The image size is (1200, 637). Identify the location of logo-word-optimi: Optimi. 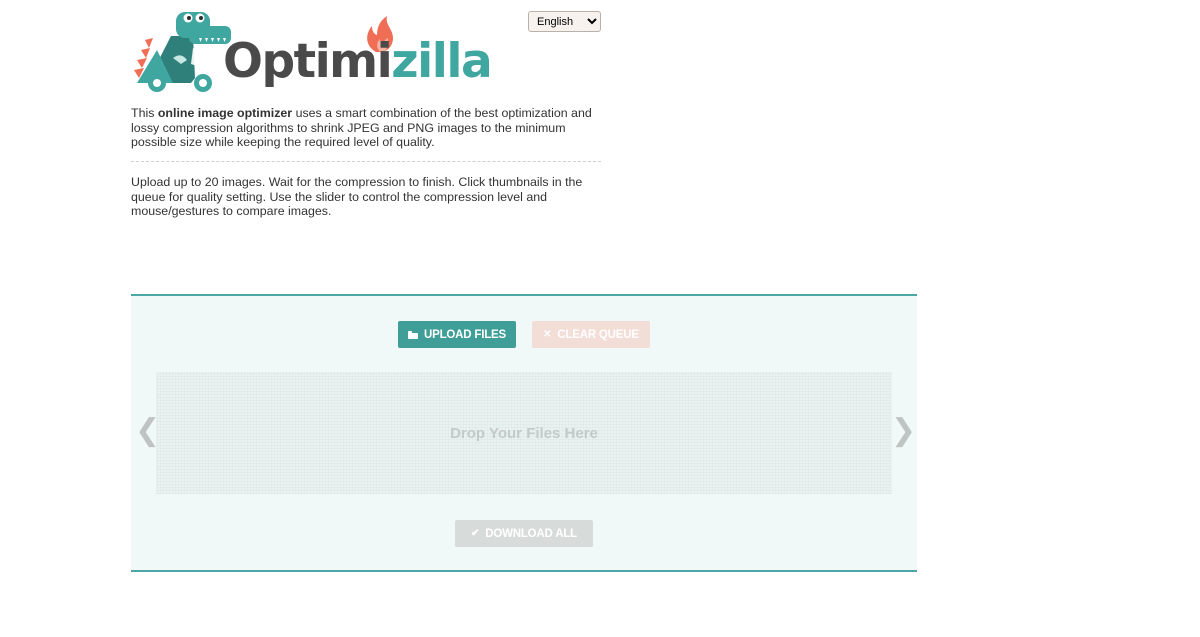
(308, 61).